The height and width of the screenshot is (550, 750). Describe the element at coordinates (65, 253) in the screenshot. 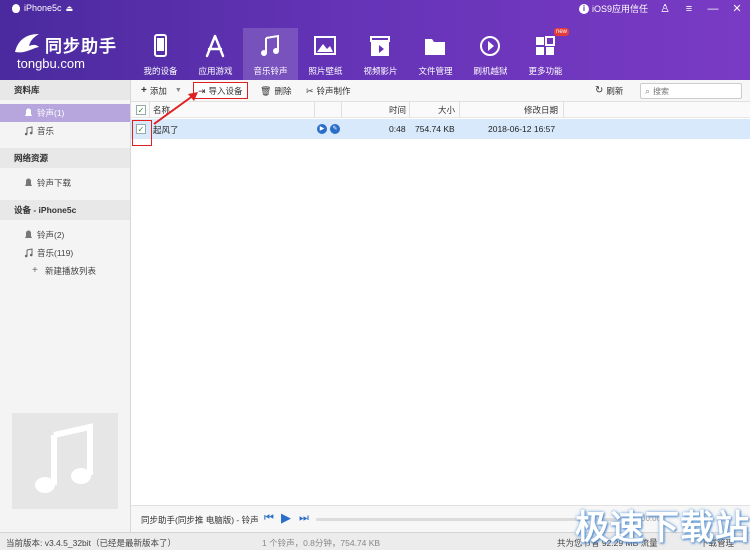

I see `sidebar-item-device-music: 音乐(119)` at that location.